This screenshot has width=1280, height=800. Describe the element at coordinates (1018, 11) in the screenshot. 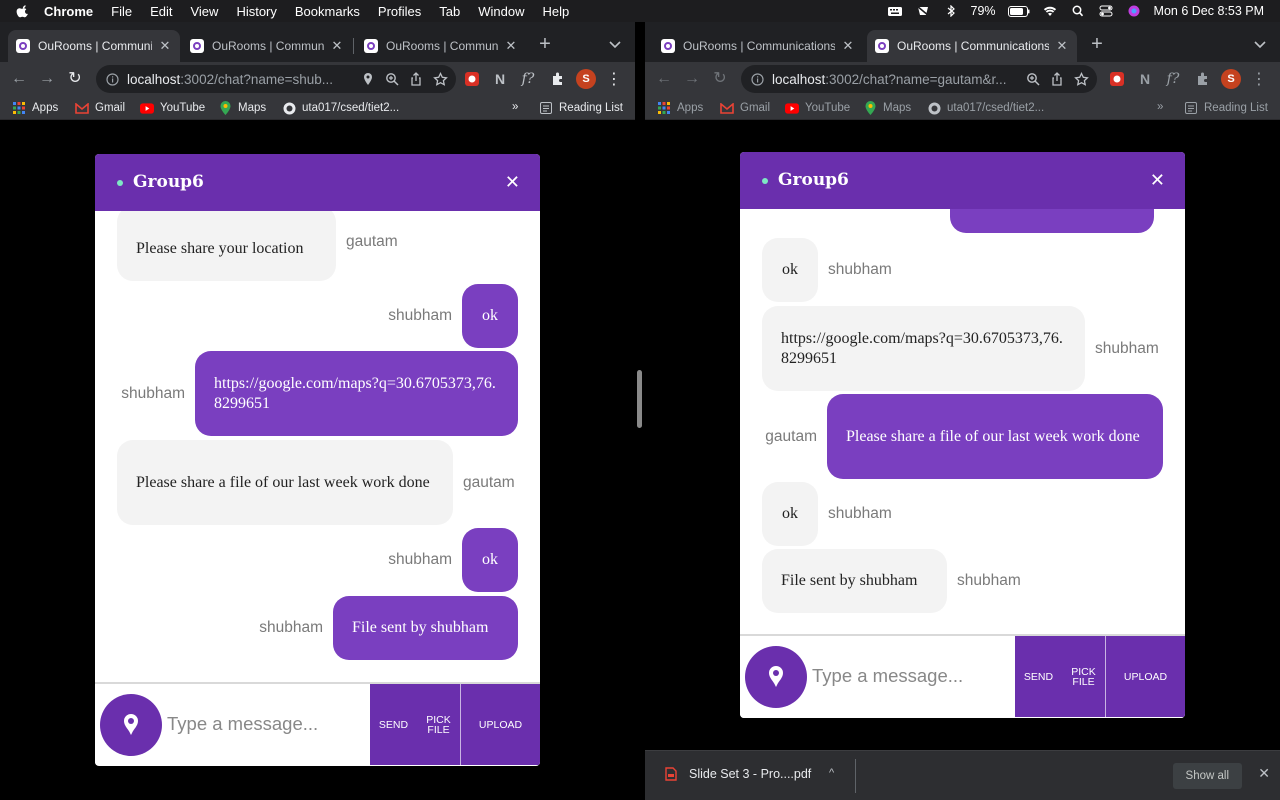

I see `battery-icon` at that location.